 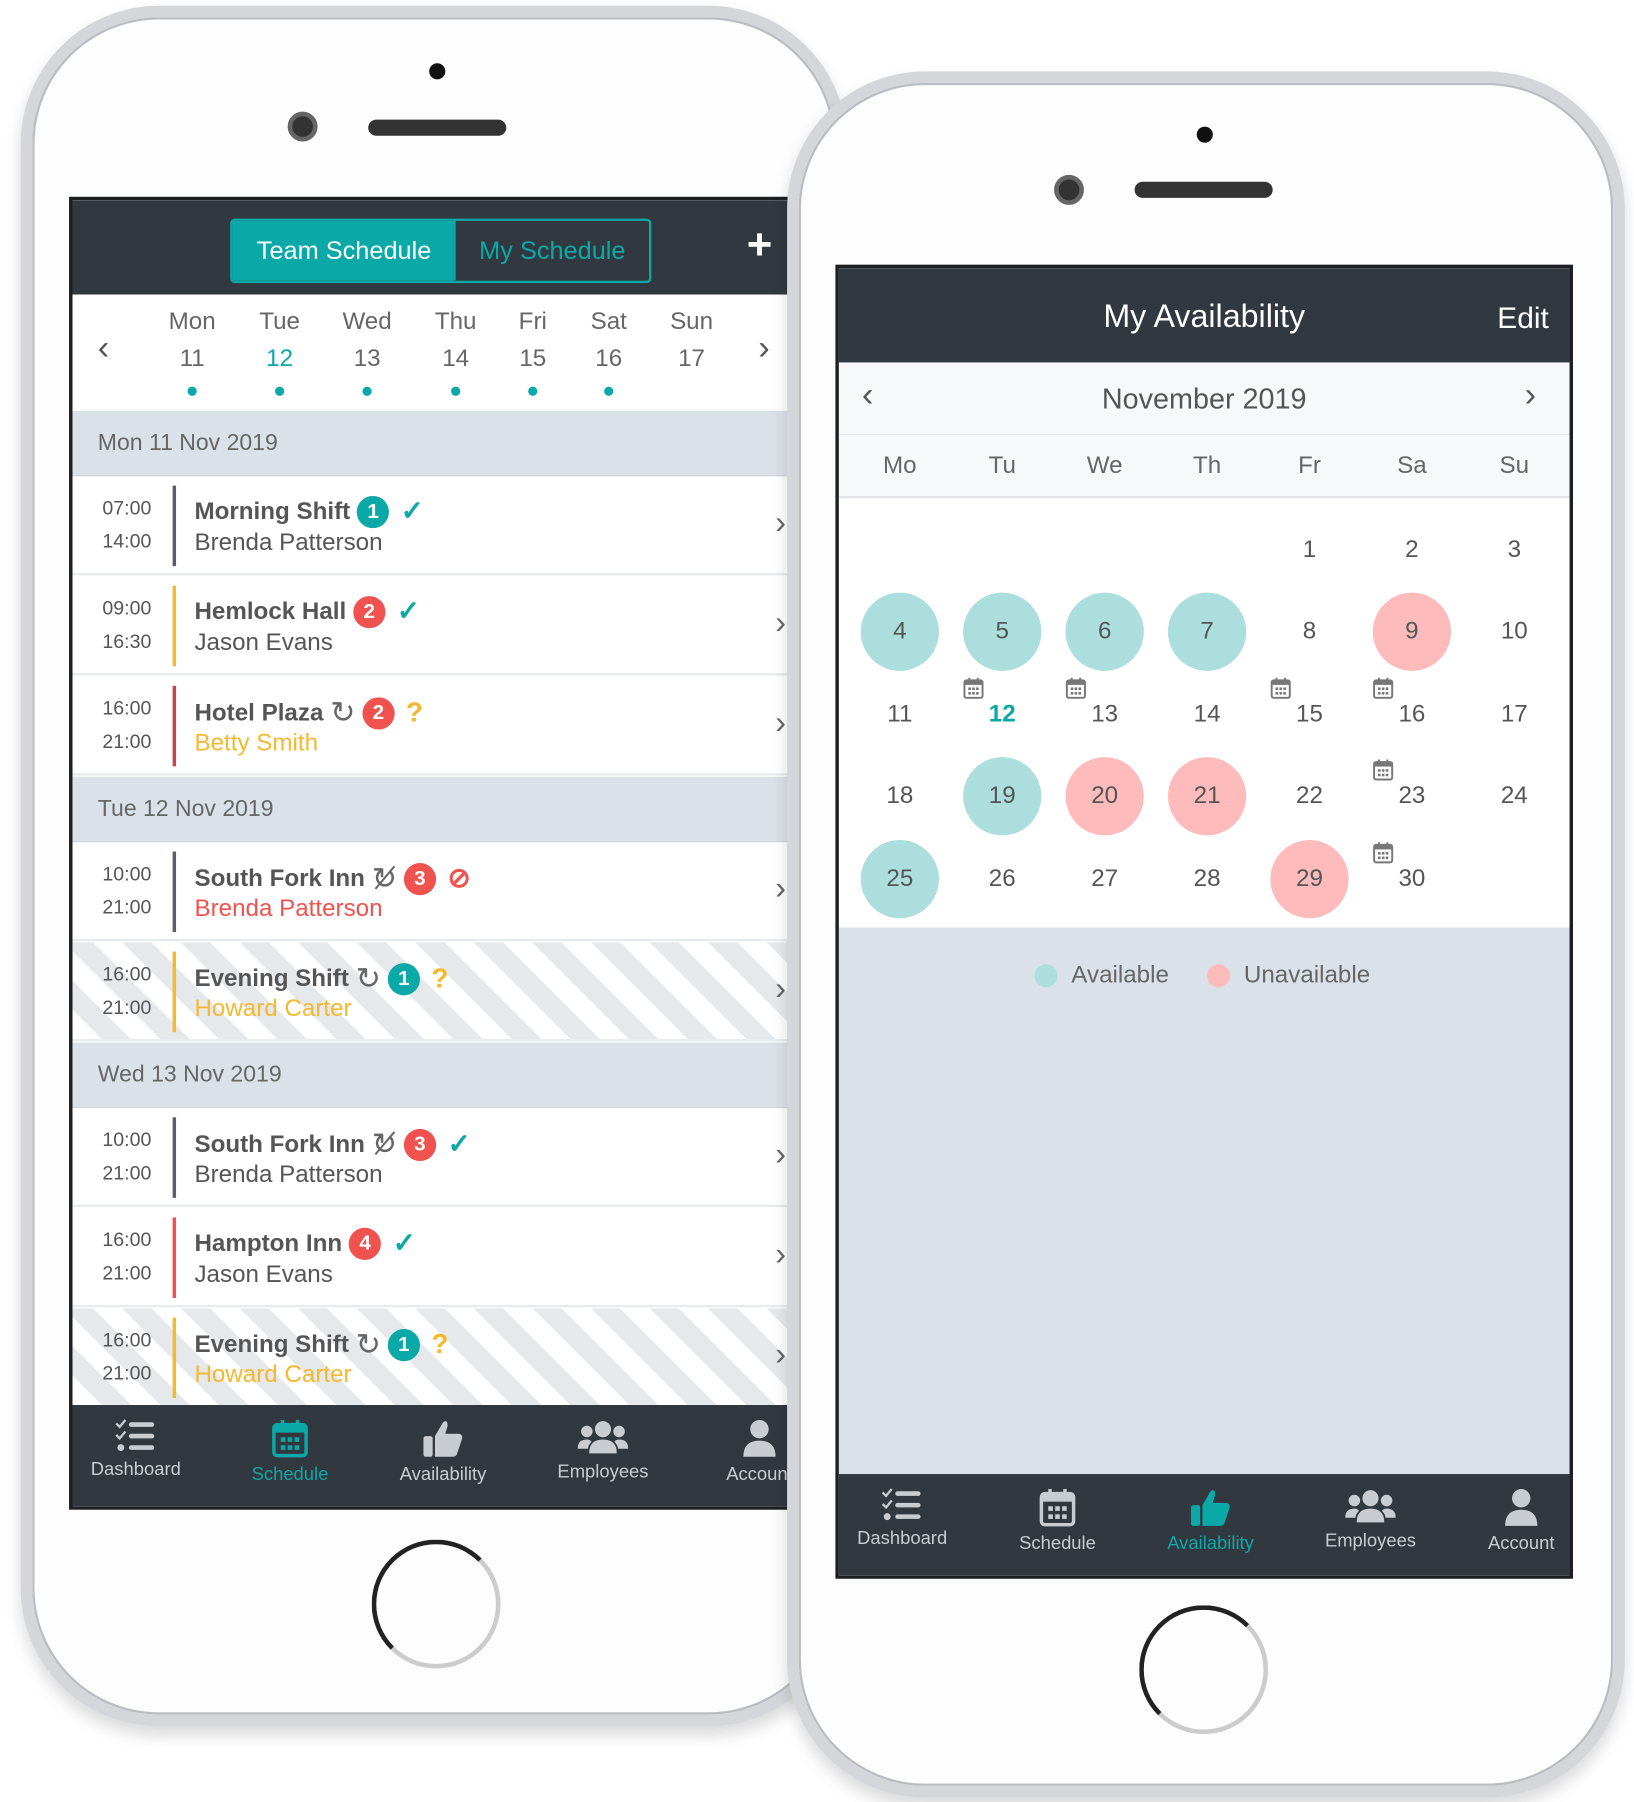 I want to click on weekday-header: Mo Tu We Th Fr Sa Su, so click(x=1204, y=466).